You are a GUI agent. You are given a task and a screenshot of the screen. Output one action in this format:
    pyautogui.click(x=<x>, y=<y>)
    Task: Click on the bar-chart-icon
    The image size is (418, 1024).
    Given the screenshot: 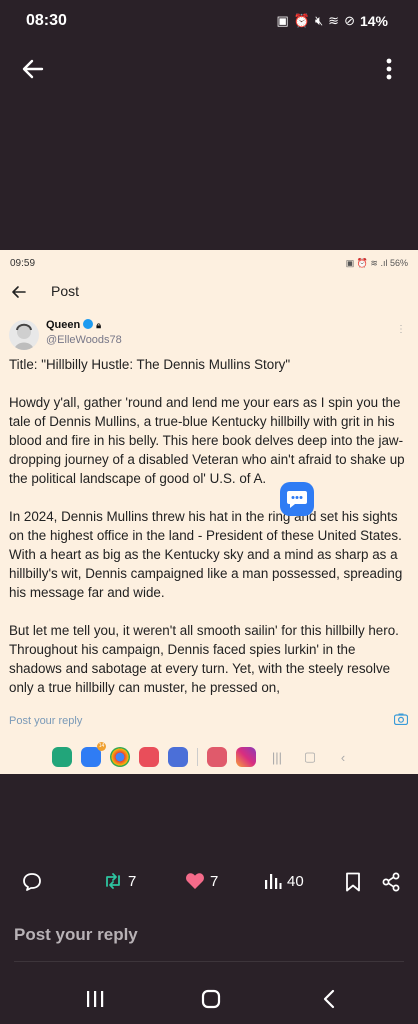 What is the action you would take?
    pyautogui.click(x=273, y=881)
    